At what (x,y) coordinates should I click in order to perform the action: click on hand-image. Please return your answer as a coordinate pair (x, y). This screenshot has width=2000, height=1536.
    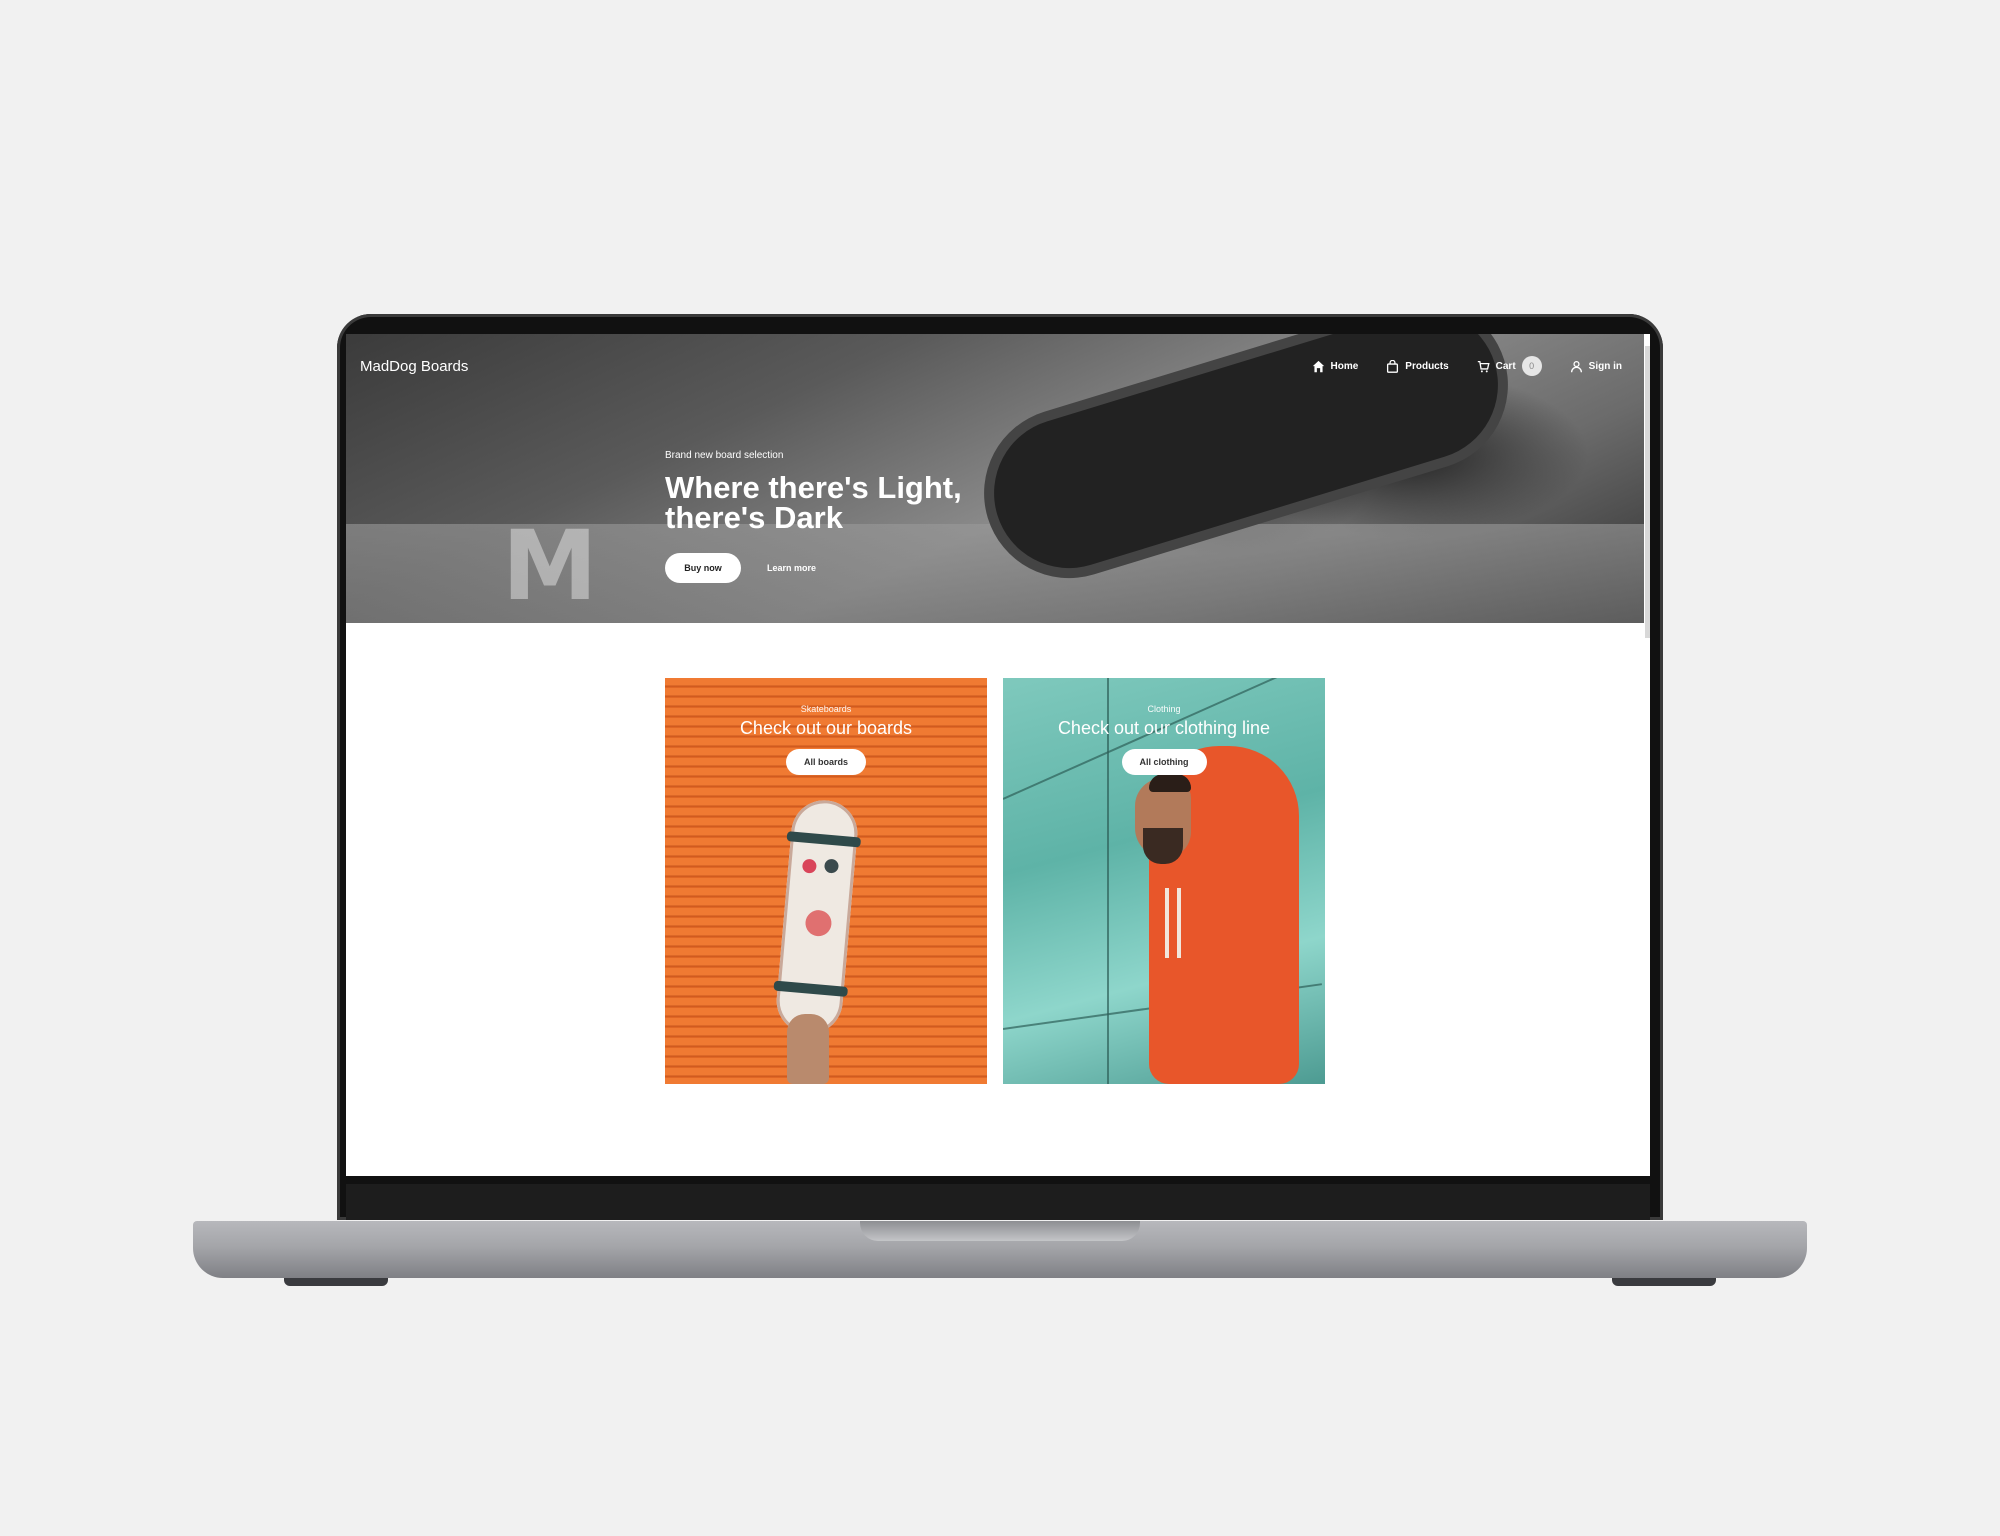
    Looking at the image, I should click on (808, 1049).